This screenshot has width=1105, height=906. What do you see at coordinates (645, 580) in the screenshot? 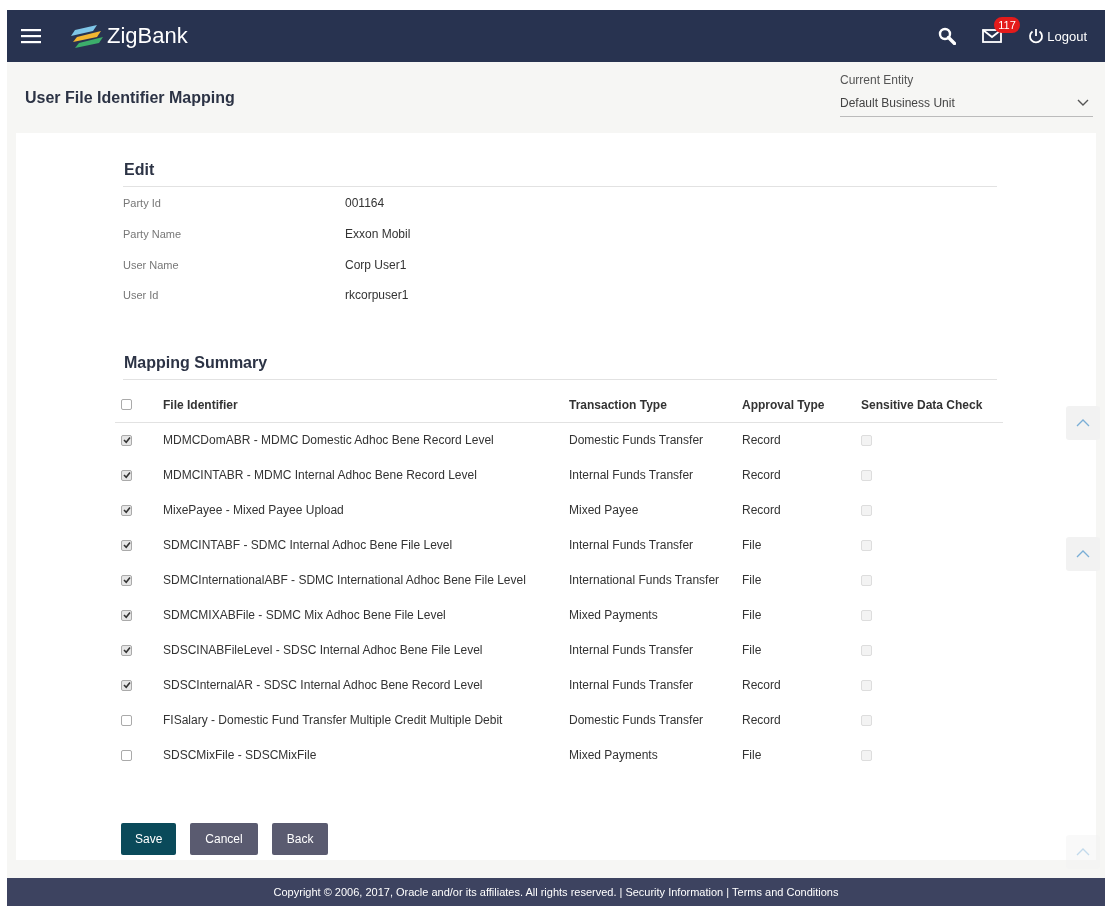
I see `table-cell-text: International Funds Transfer` at bounding box center [645, 580].